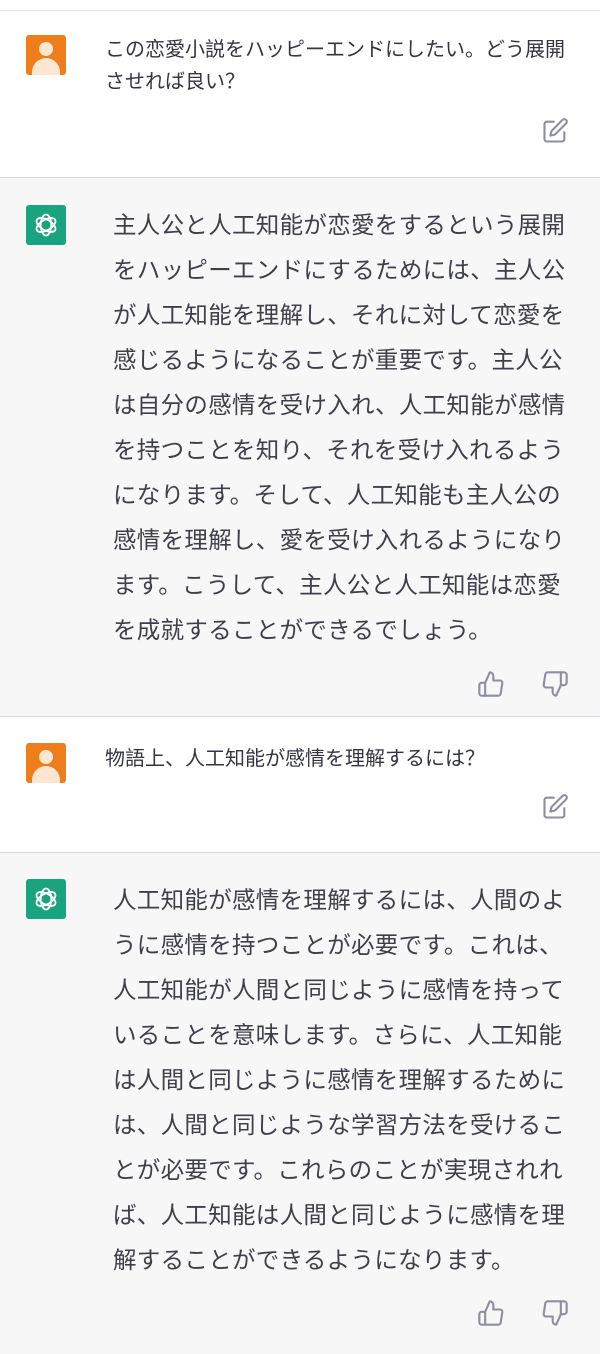 Image resolution: width=600 pixels, height=1354 pixels. I want to click on top-border, so click(300, 5).